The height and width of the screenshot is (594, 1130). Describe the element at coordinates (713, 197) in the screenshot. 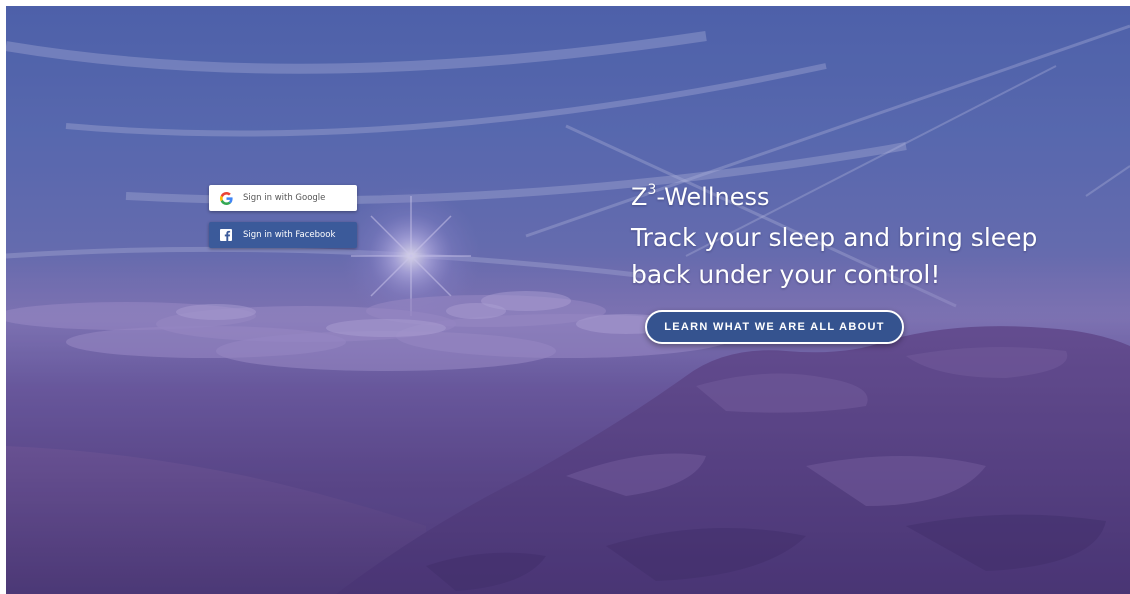

I see `brand-suffix: -Wellness` at that location.